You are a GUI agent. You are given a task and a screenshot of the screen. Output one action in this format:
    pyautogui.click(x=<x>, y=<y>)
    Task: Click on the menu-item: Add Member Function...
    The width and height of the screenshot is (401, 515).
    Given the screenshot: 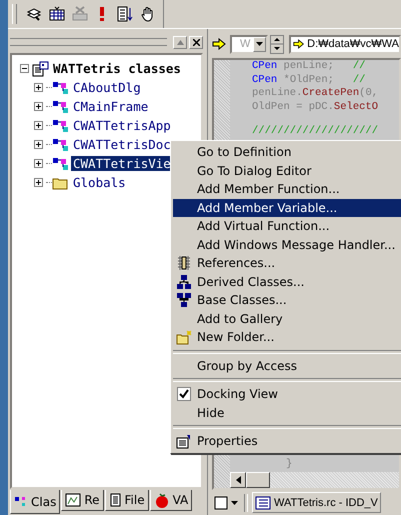 What is the action you would take?
    pyautogui.click(x=287, y=189)
    